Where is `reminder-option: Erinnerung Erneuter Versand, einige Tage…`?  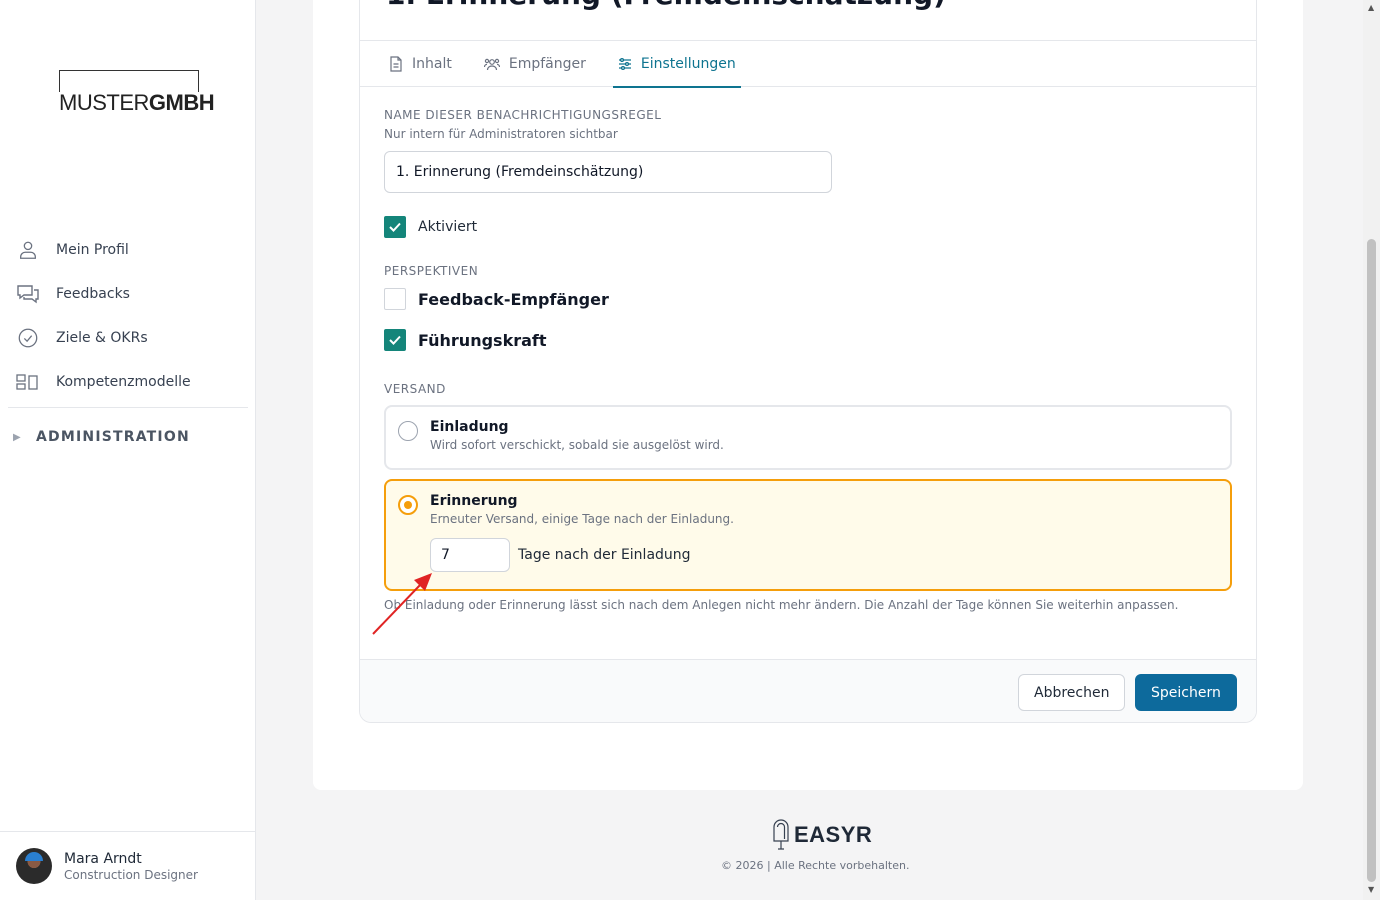
reminder-option: Erinnerung Erneuter Versand, einige Tage… is located at coordinates (808, 535).